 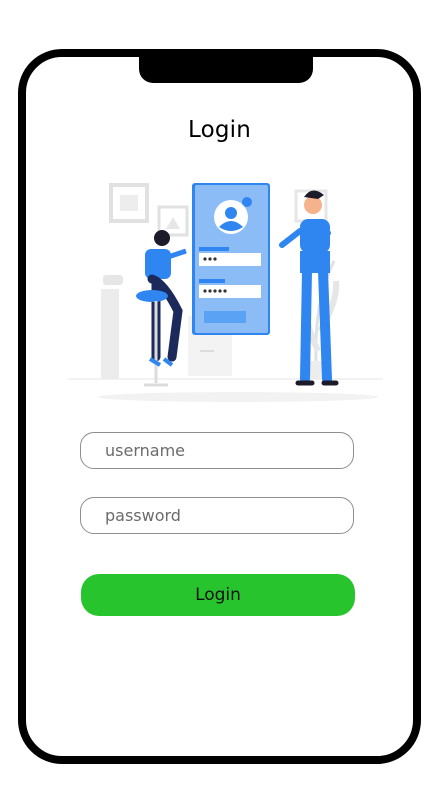 What do you see at coordinates (218, 595) in the screenshot?
I see `login-button: Login` at bounding box center [218, 595].